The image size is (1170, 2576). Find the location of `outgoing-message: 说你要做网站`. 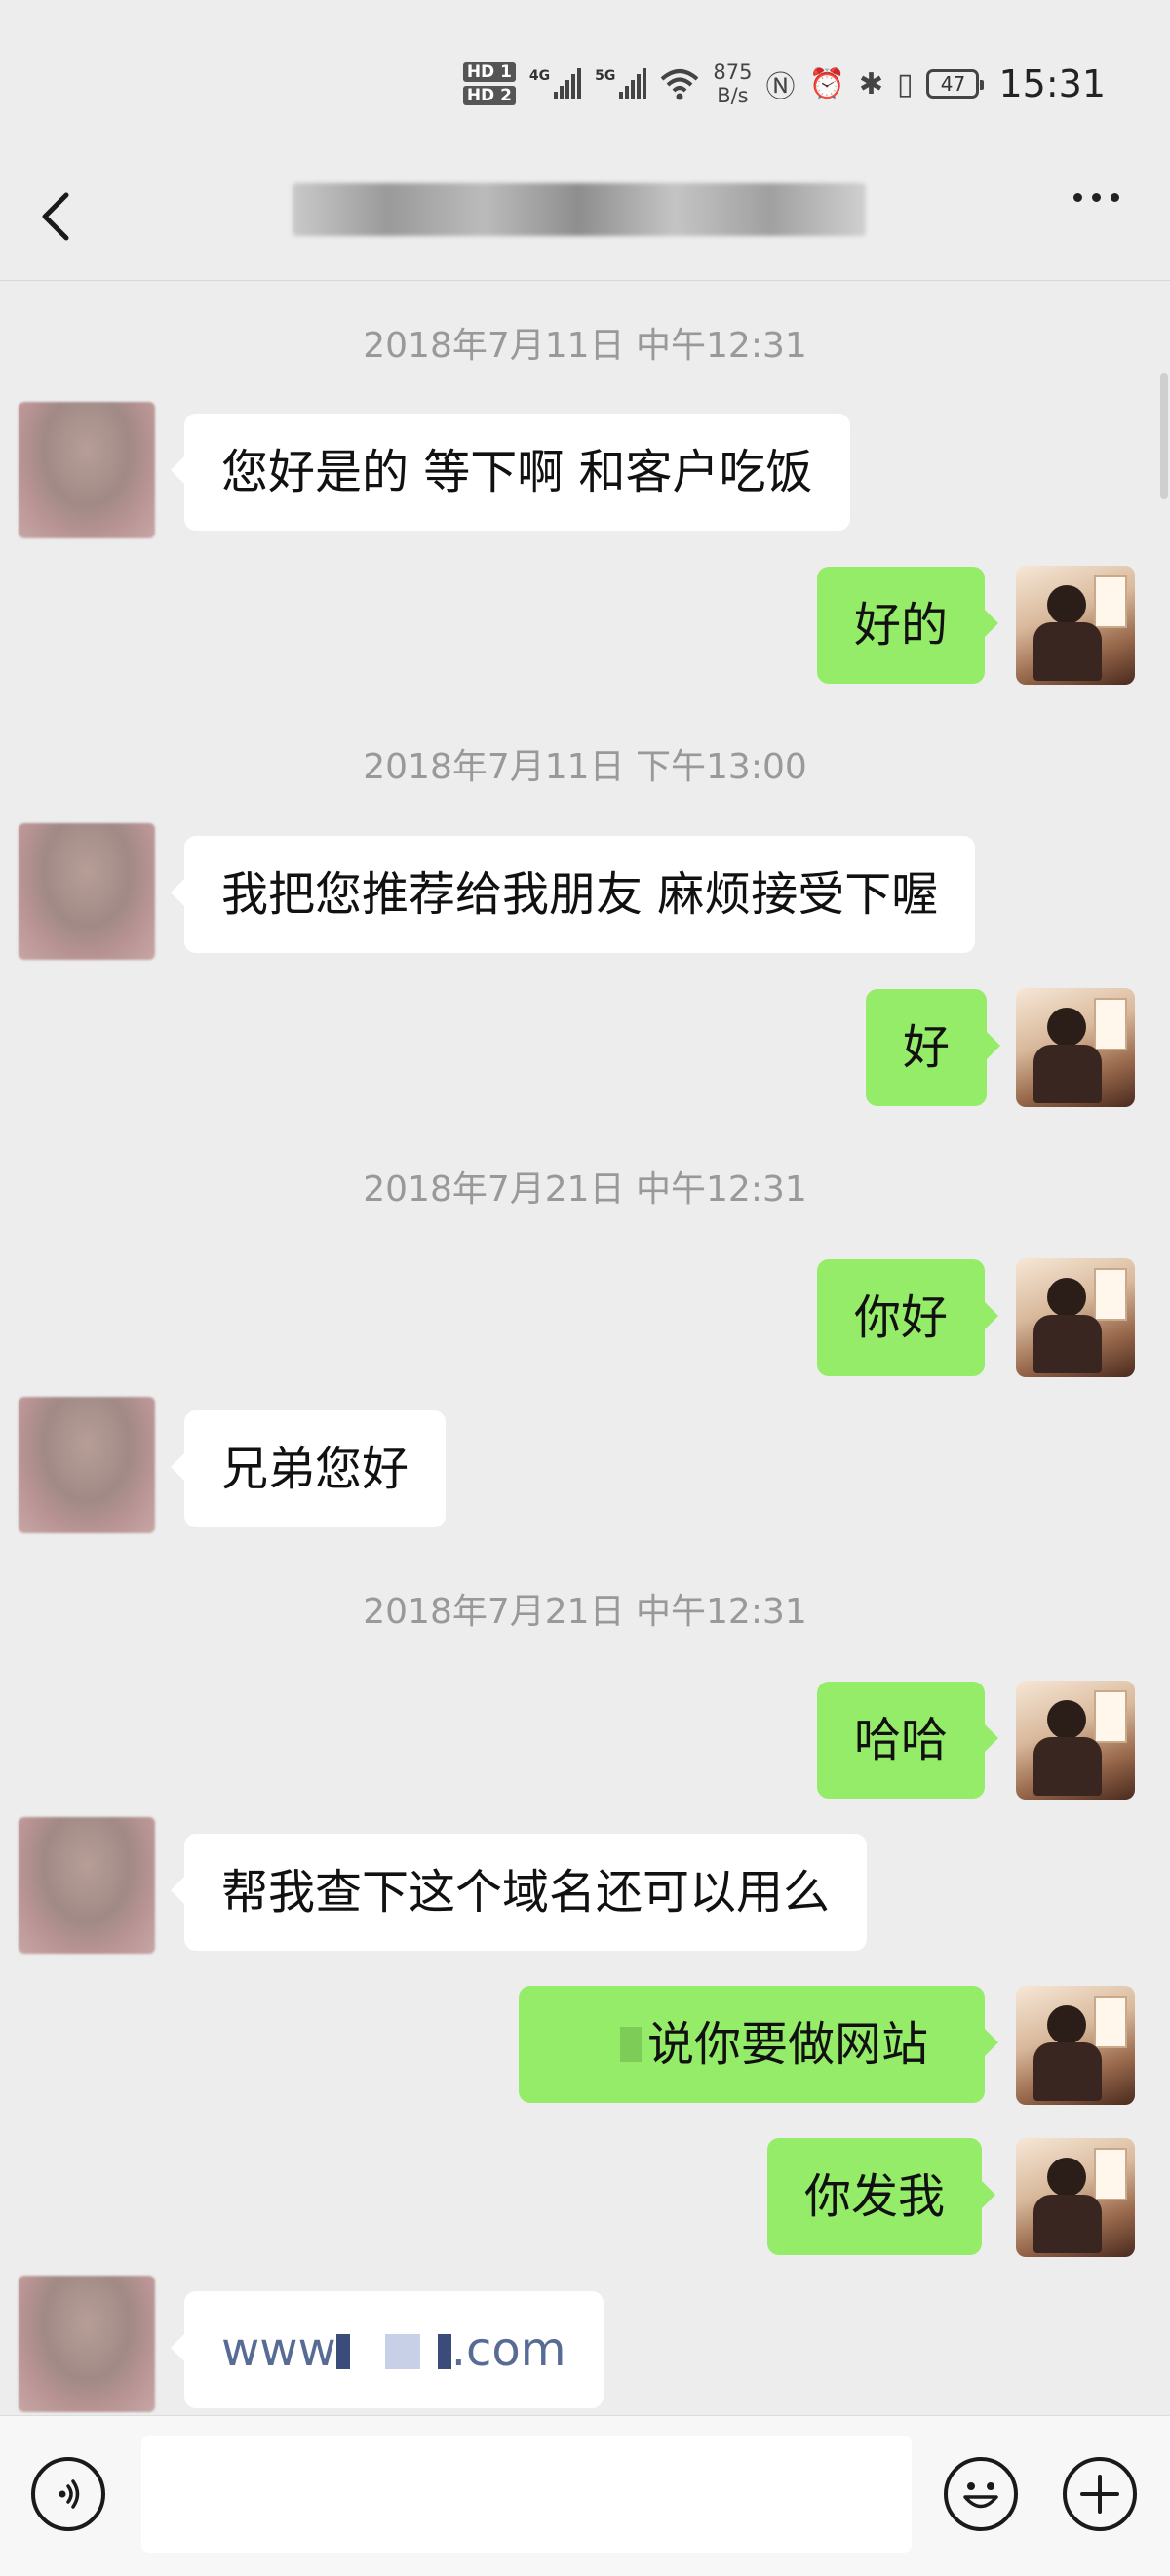

outgoing-message: 说你要做网站 is located at coordinates (758, 2044).